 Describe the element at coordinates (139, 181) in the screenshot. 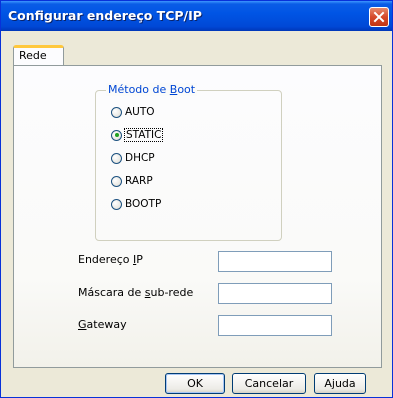

I see `radio-label: RARP` at that location.